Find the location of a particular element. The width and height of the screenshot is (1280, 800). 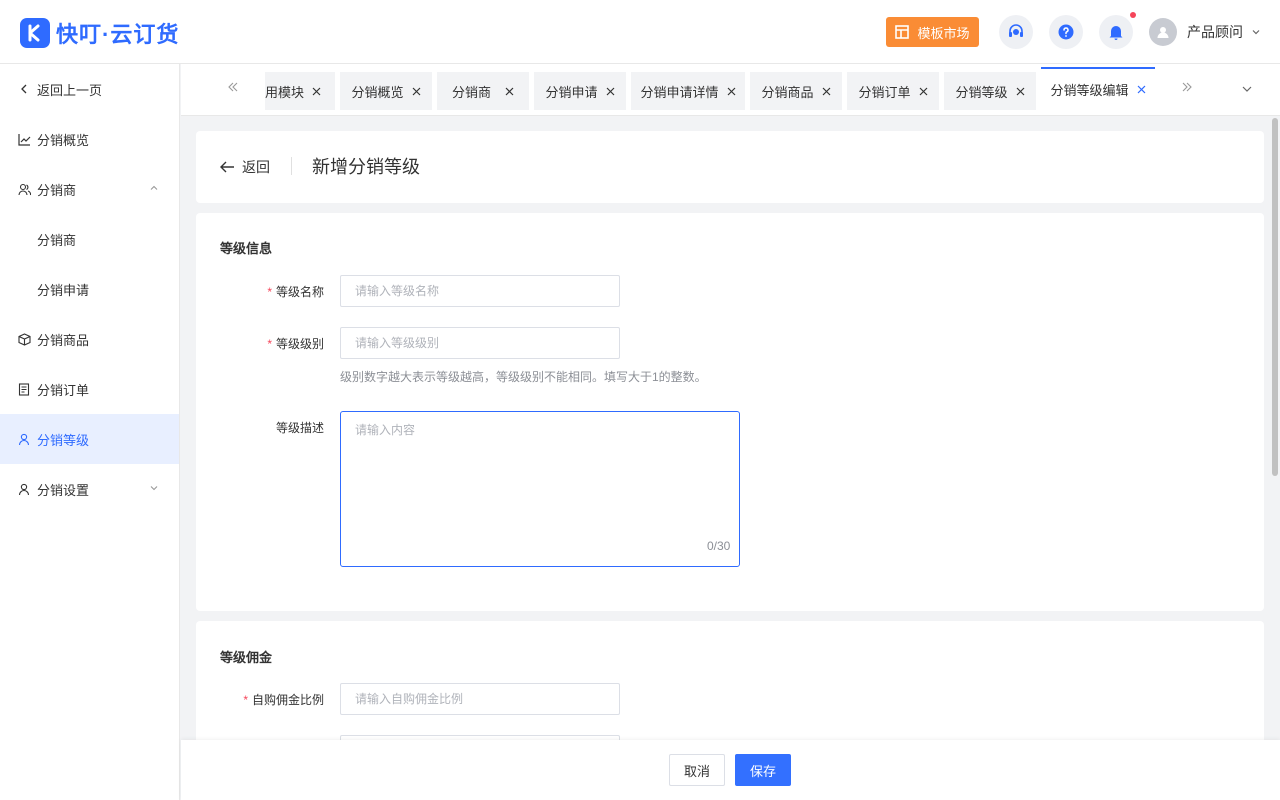

level-rank-input is located at coordinates (480, 343).